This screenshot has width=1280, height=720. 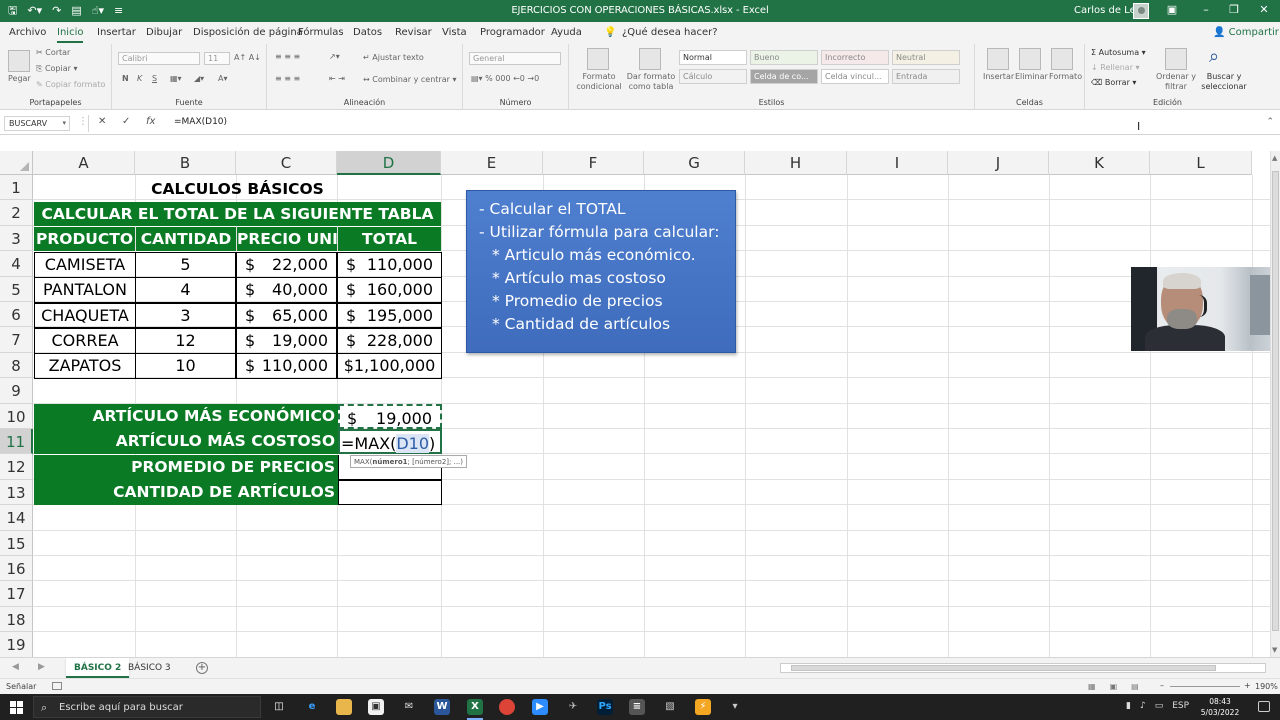 I want to click on row-header: 5, so click(x=16, y=289).